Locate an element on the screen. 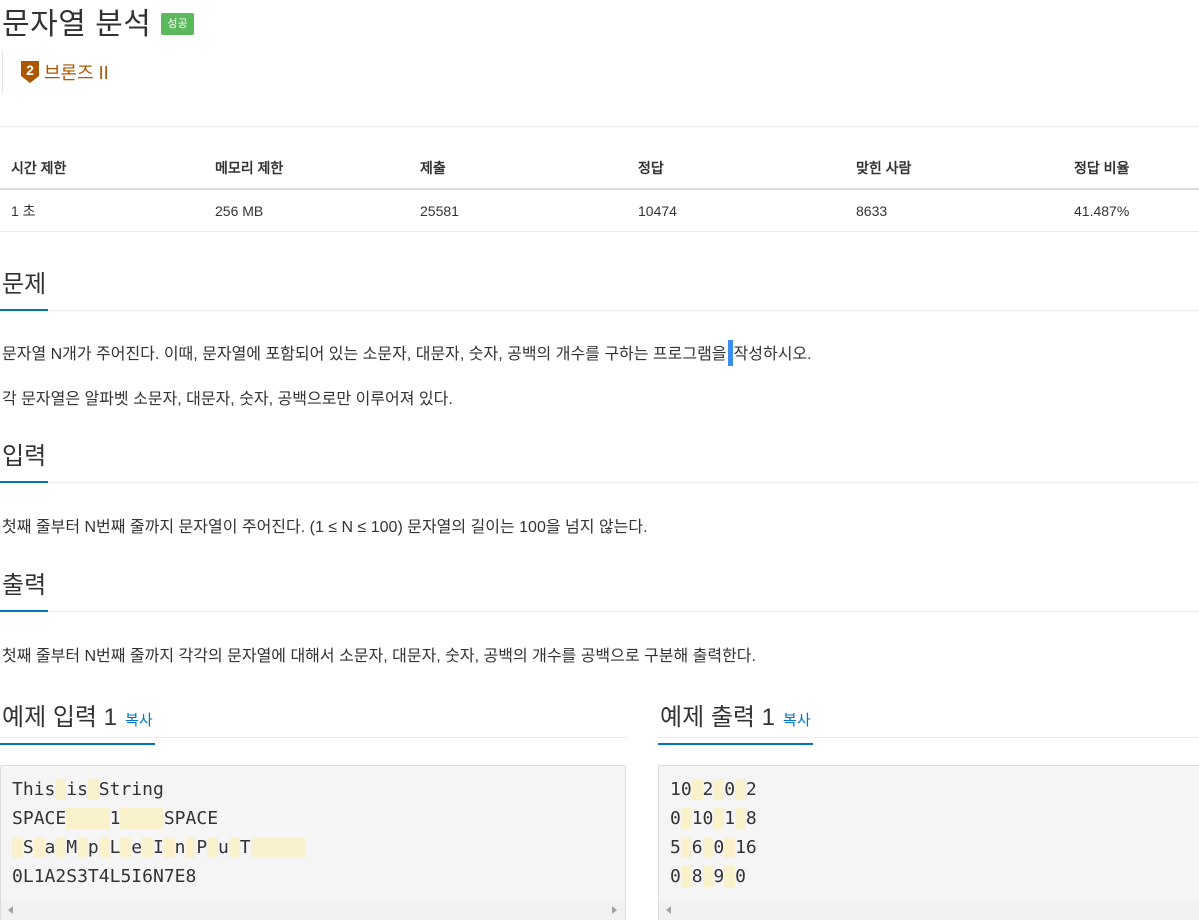  sample-input-title-wrap: 예제 입력 1 복사 is located at coordinates (77, 721).